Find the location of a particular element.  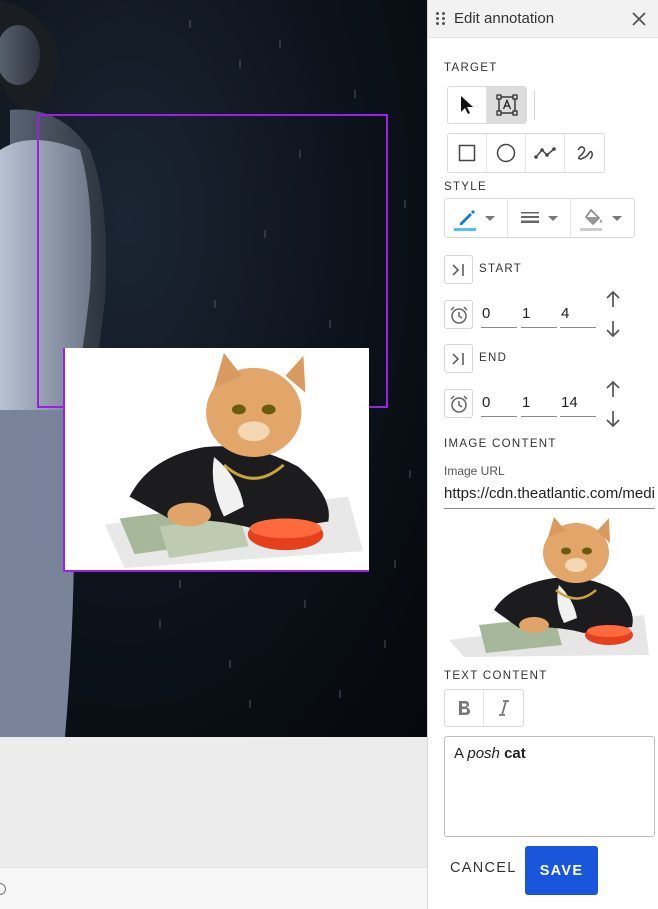

polyline-icon is located at coordinates (545, 153).